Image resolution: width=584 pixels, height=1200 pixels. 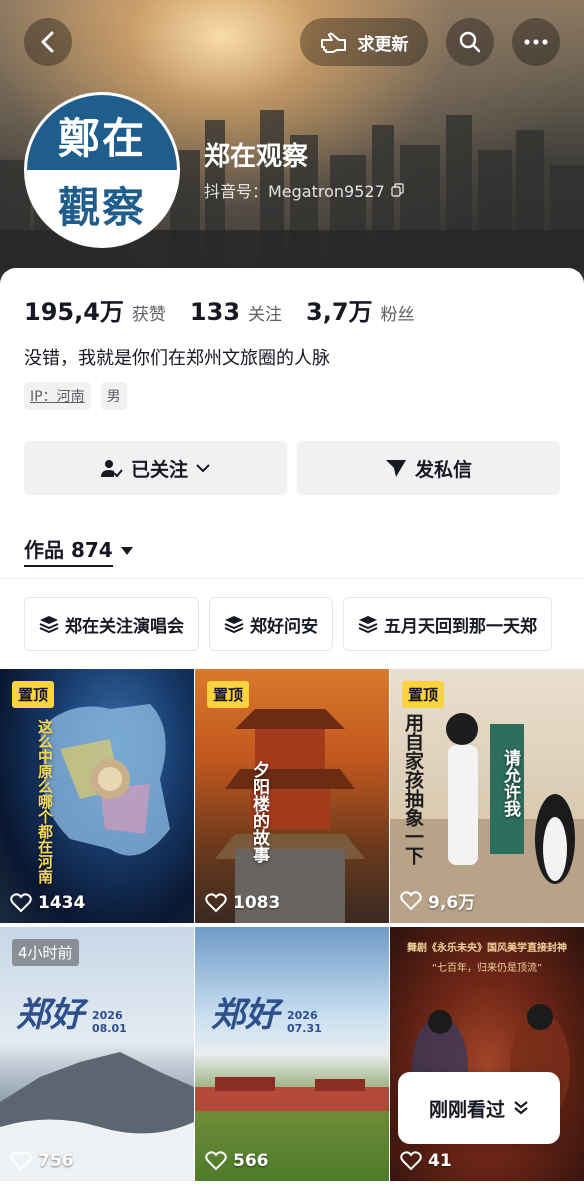 I want to click on request-update-label: 求更新, so click(x=383, y=44).